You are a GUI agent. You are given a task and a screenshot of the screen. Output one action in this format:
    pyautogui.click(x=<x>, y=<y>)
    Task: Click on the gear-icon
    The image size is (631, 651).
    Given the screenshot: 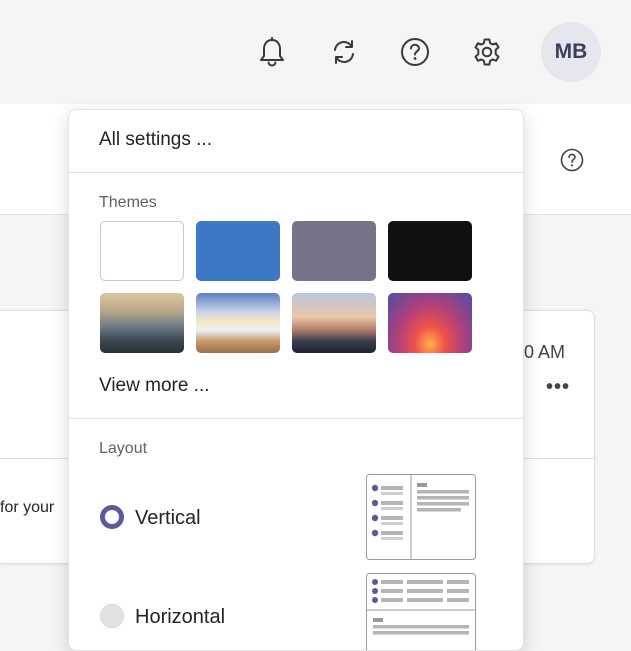 What is the action you would take?
    pyautogui.click(x=487, y=52)
    